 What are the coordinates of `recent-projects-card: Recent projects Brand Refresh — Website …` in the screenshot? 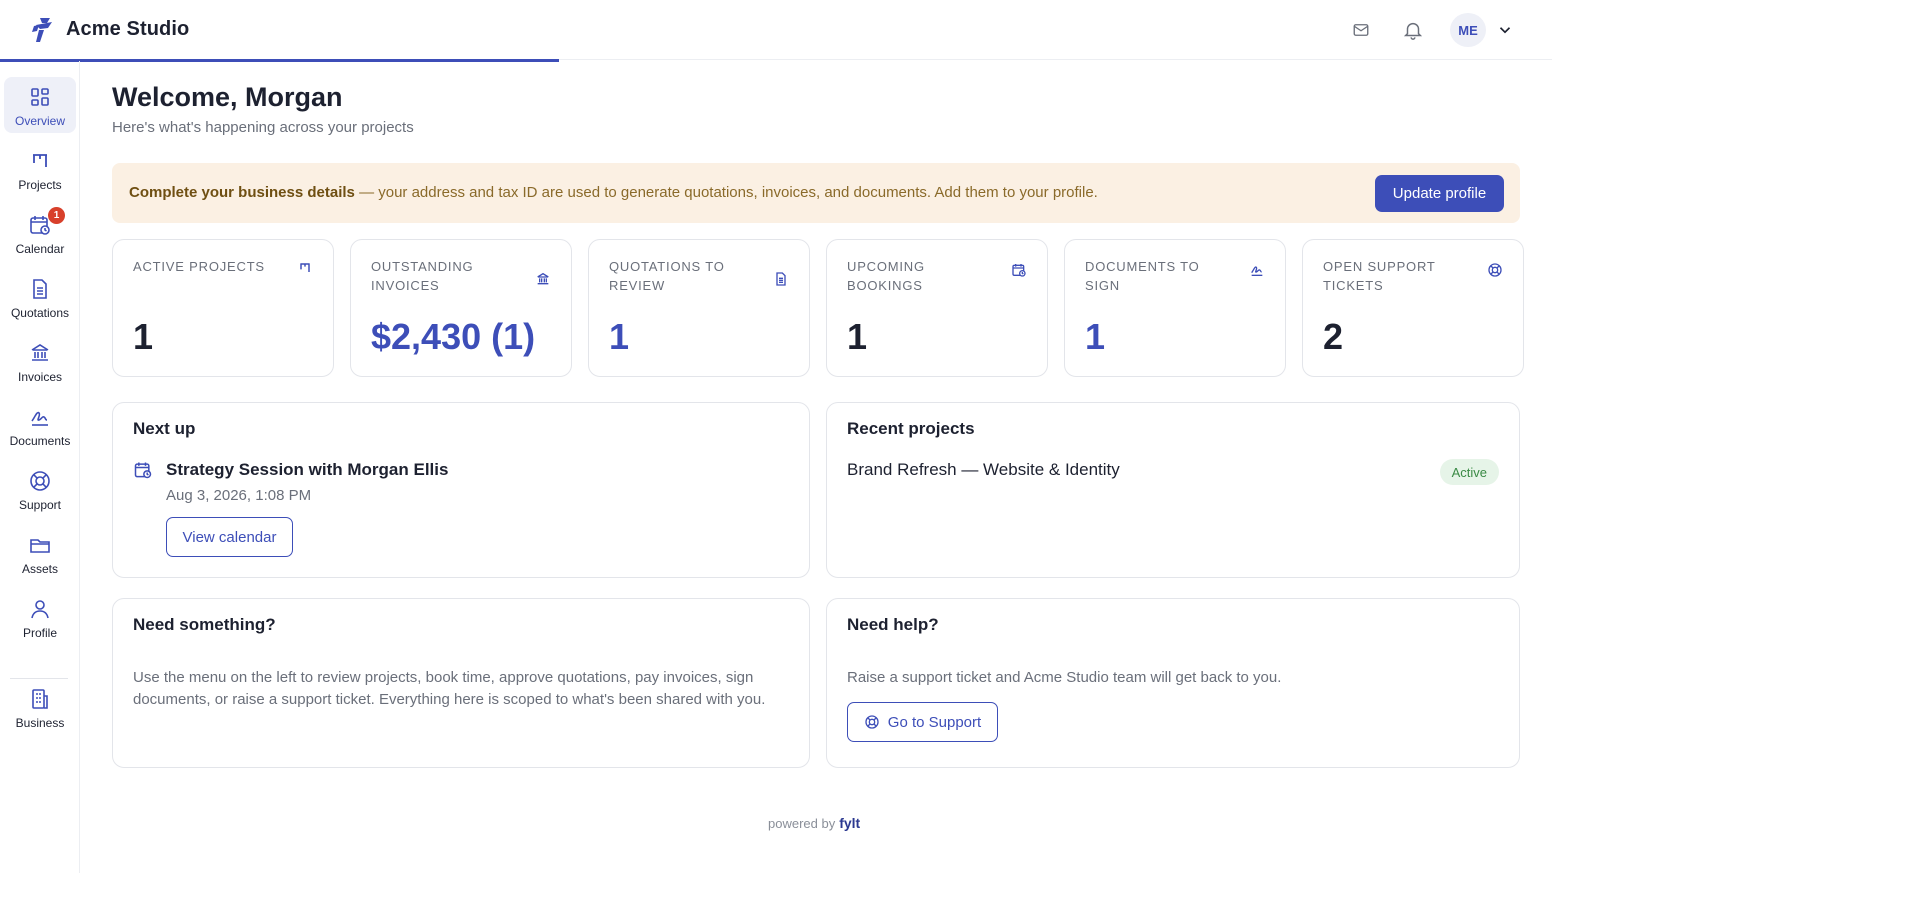 It's located at (1173, 490).